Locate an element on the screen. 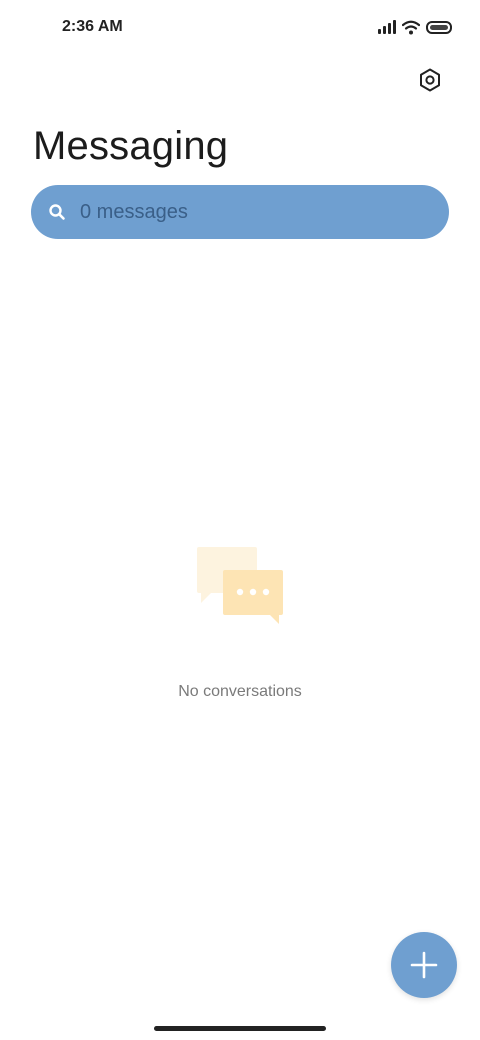  settings-button is located at coordinates (430, 80).